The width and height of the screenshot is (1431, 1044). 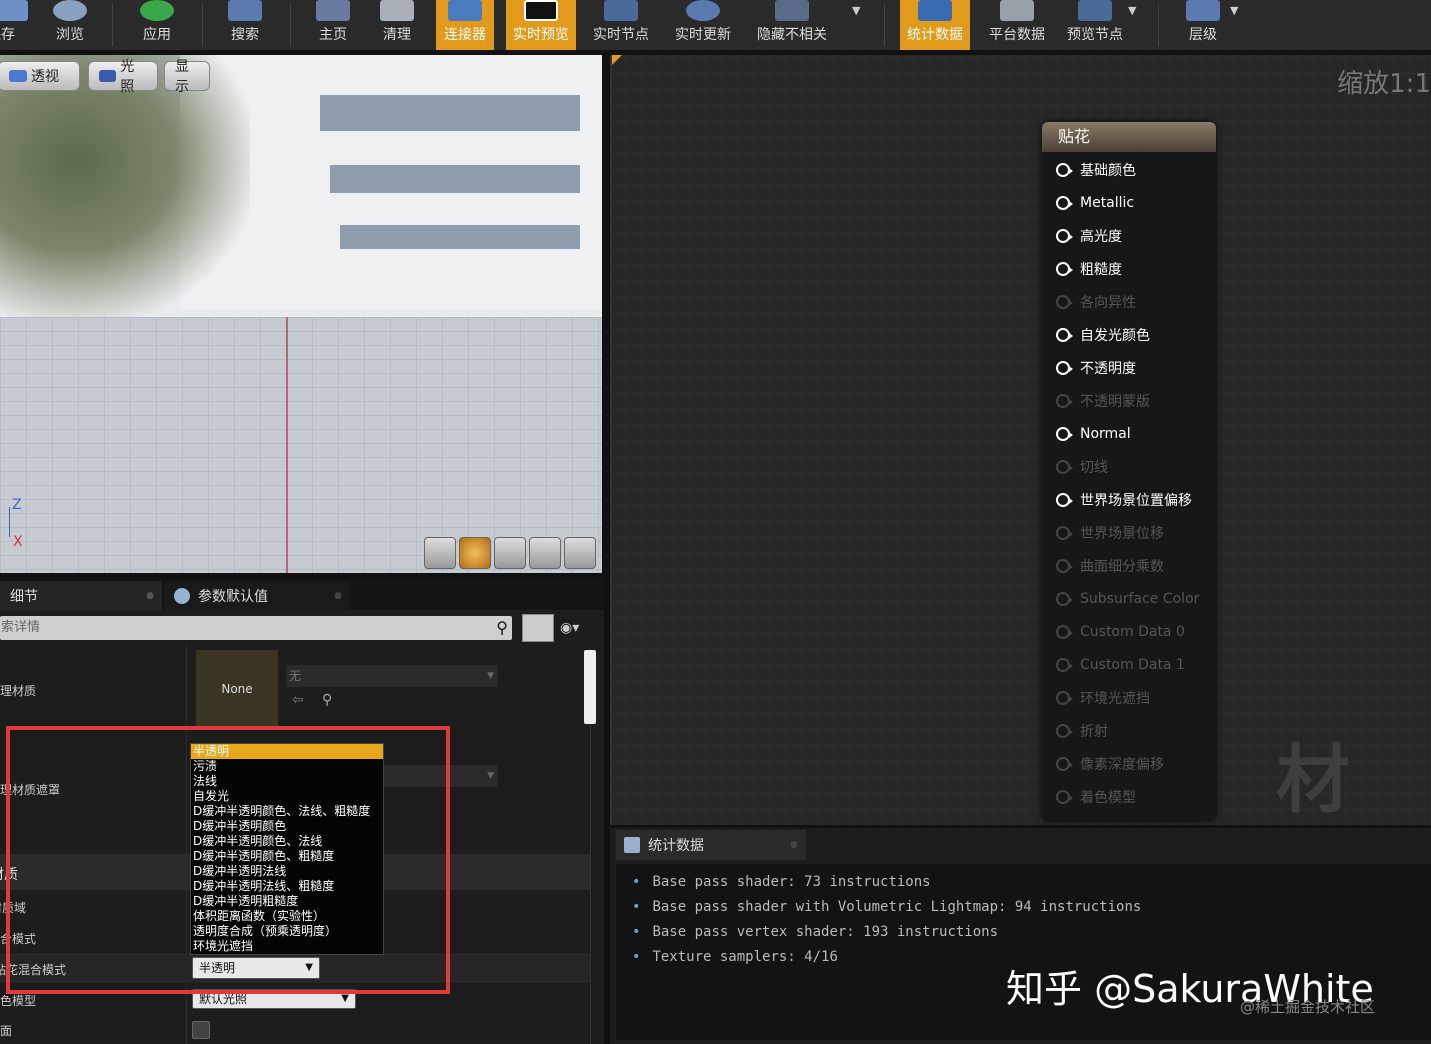 What do you see at coordinates (287, 916) in the screenshot?
I see `dropdown-option: 体积距离函数（实验性）` at bounding box center [287, 916].